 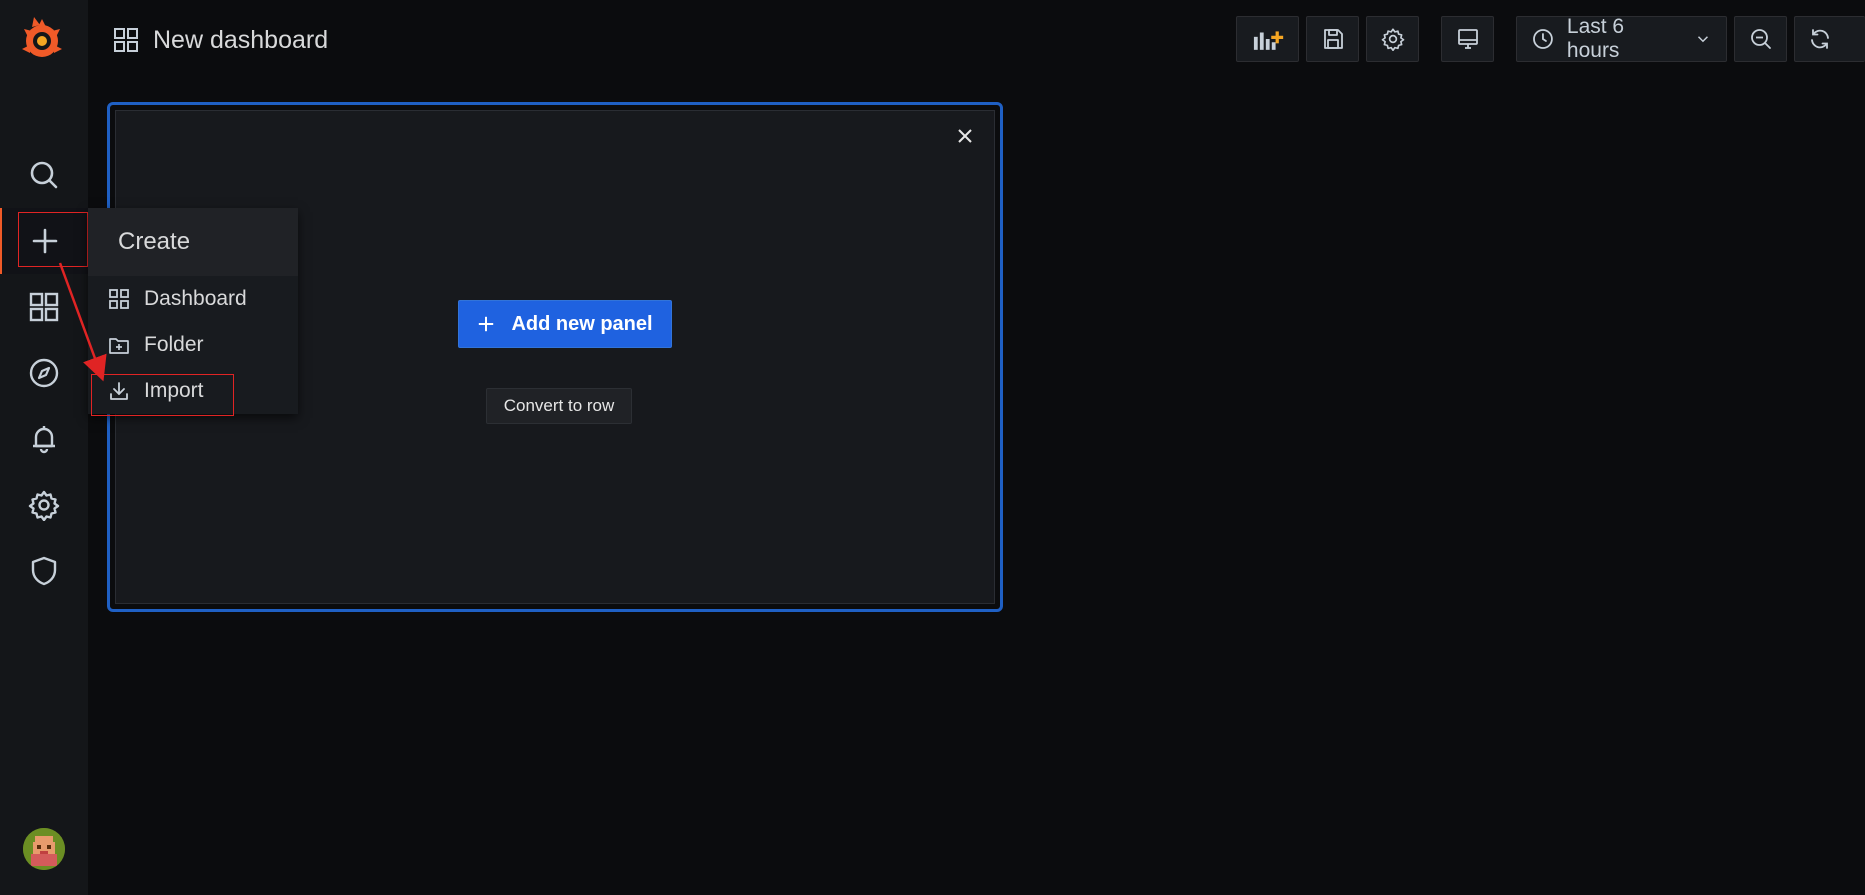 I want to click on chevron-down-icon, so click(x=1703, y=39).